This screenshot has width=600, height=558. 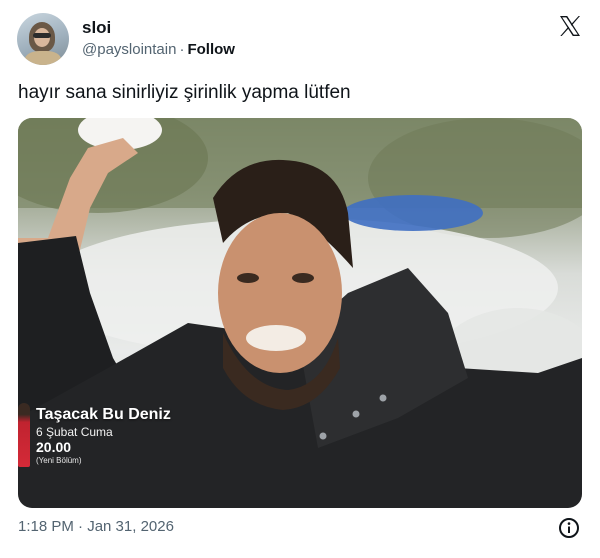 I want to click on author-handle: @payslointain, so click(x=129, y=49).